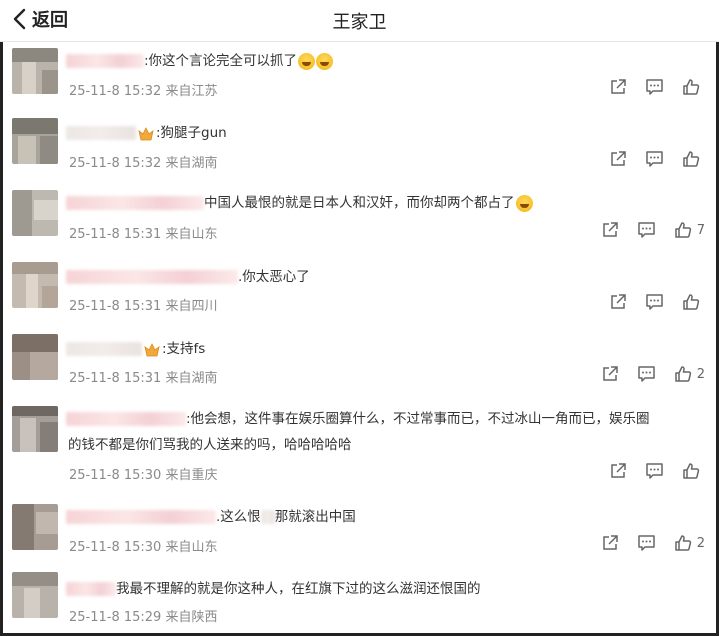 This screenshot has width=719, height=636. Describe the element at coordinates (386, 349) in the screenshot. I see `comment-text-line: :支持fs` at that location.